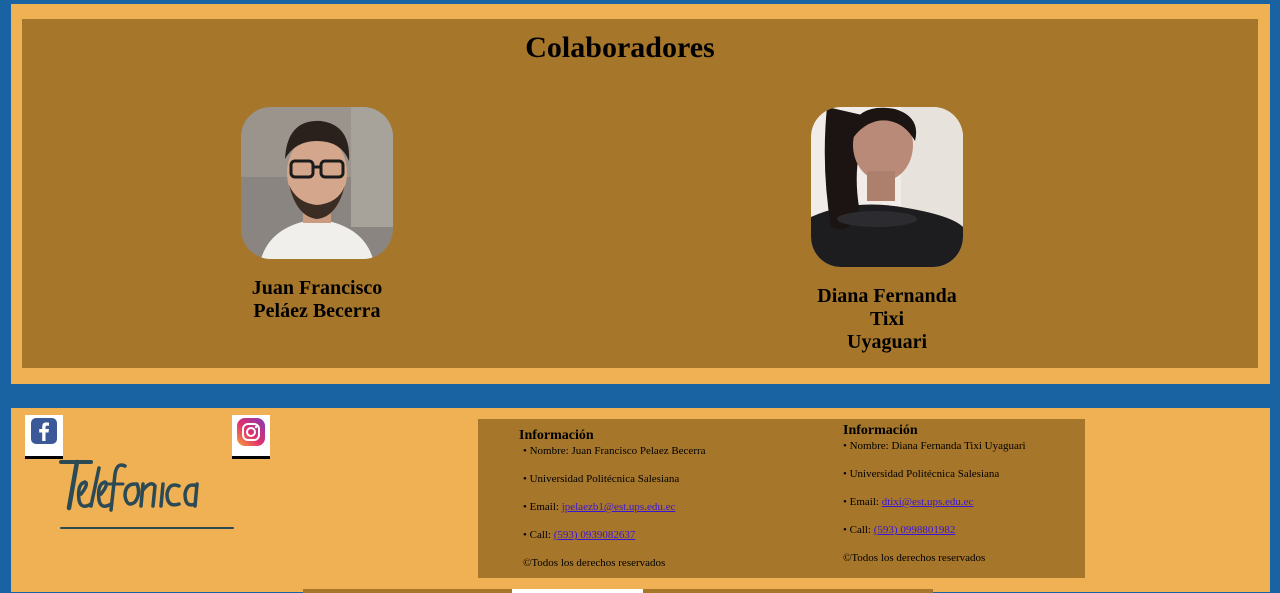 The width and height of the screenshot is (1280, 593). I want to click on phone-link: (593) 0939082637, so click(595, 535).